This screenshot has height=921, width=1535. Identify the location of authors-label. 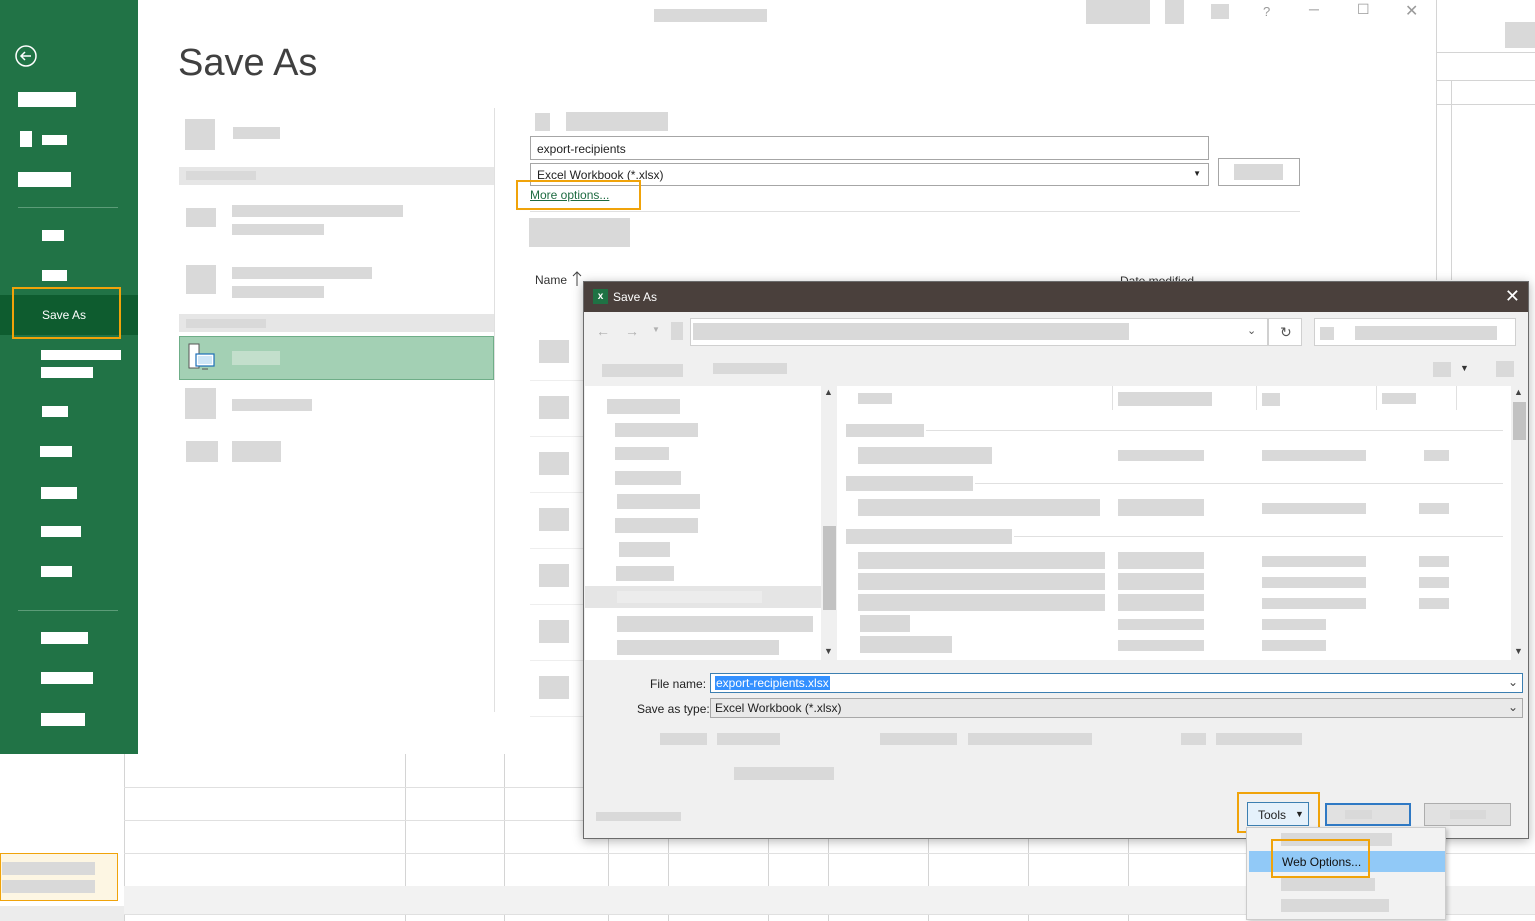
(683, 739).